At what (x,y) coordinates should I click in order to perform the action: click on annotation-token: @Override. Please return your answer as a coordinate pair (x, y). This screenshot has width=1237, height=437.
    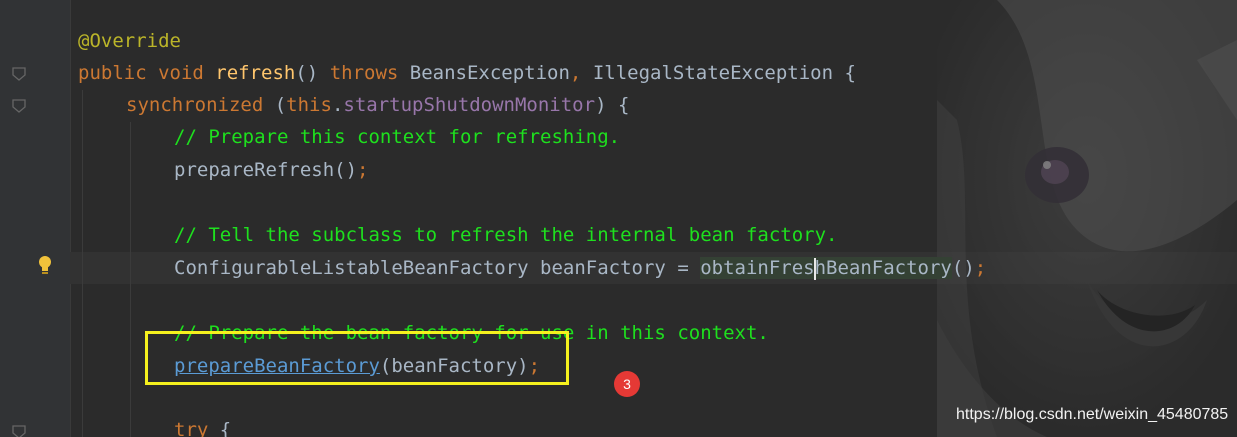
    Looking at the image, I should click on (129, 41).